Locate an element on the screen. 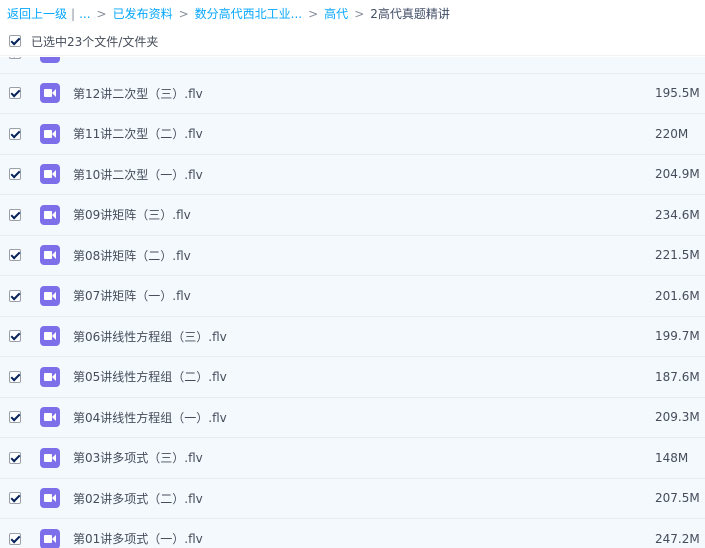  file-size: 148M is located at coordinates (672, 457).